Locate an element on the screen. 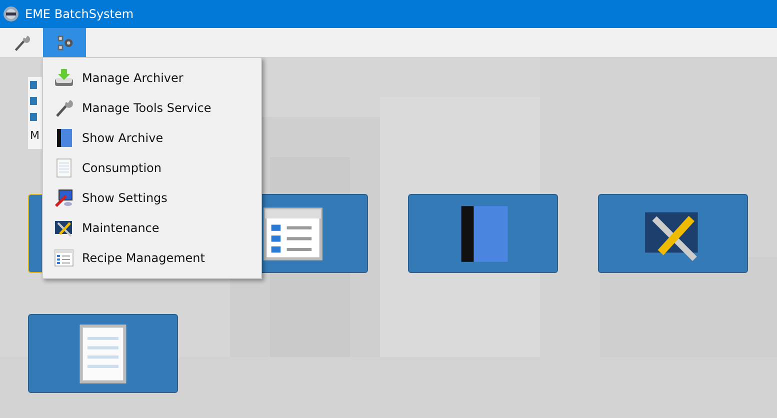 The height and width of the screenshot is (418, 777). menu-item: Recipe Management is located at coordinates (152, 258).